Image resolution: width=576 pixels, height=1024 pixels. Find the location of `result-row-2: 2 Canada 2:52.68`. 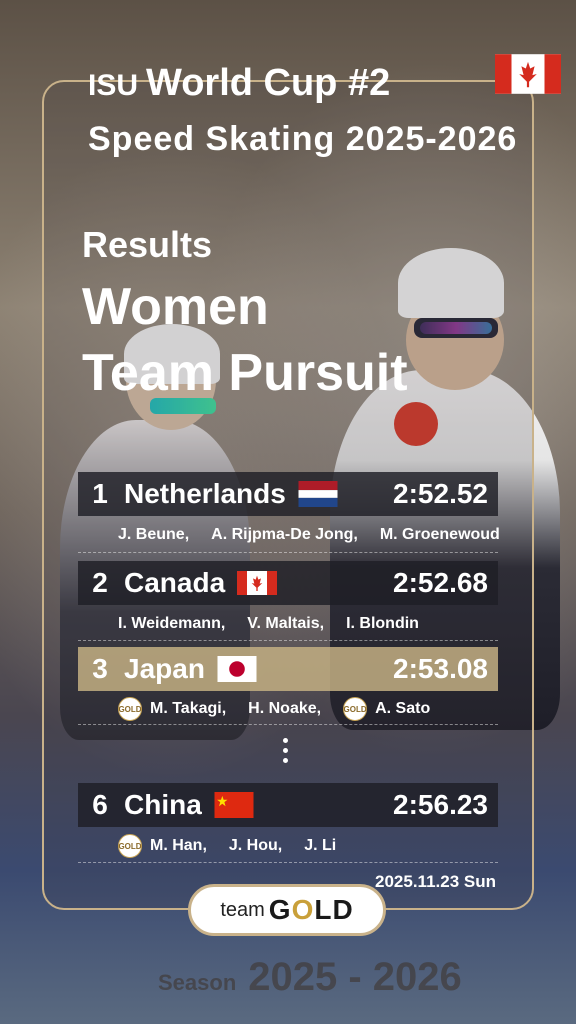

result-row-2: 2 Canada 2:52.68 is located at coordinates (288, 583).